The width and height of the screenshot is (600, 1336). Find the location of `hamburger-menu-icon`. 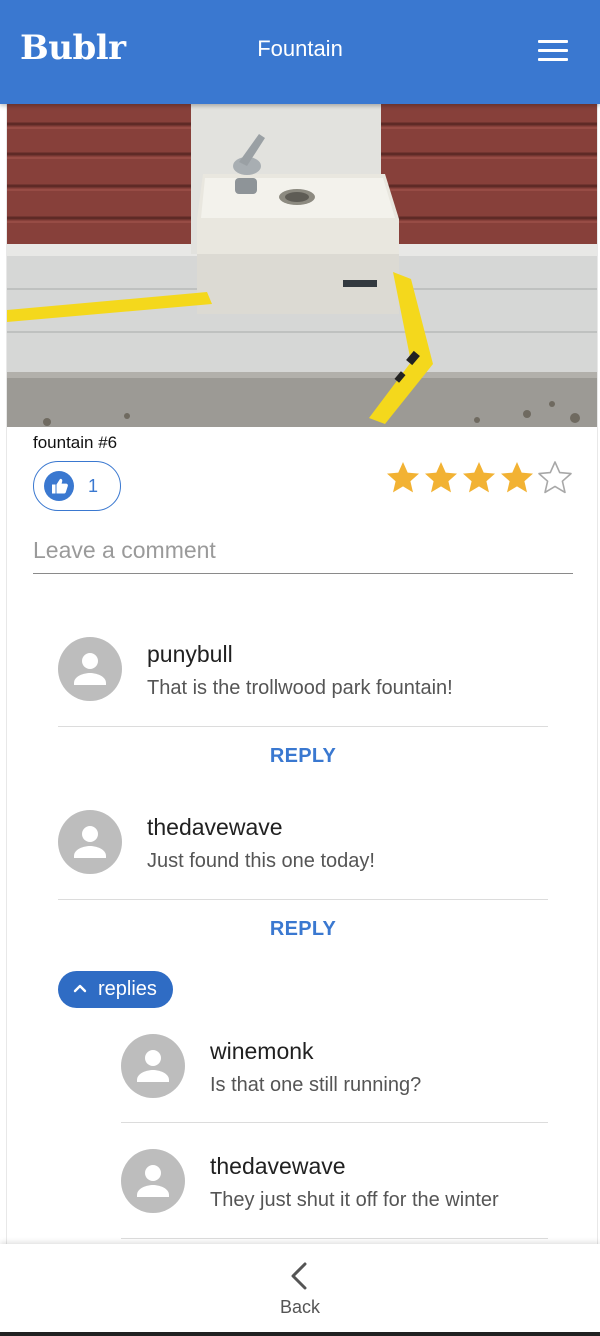

hamburger-menu-icon is located at coordinates (553, 51).